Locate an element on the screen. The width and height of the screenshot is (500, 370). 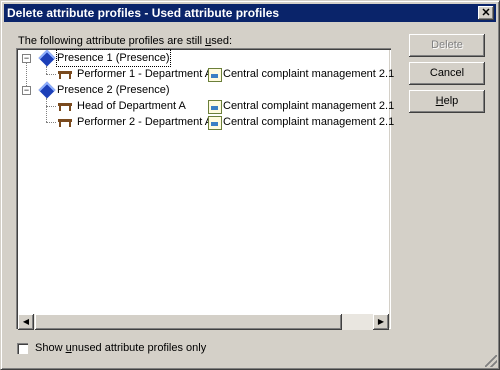
delete-button: Delete is located at coordinates (447, 45).